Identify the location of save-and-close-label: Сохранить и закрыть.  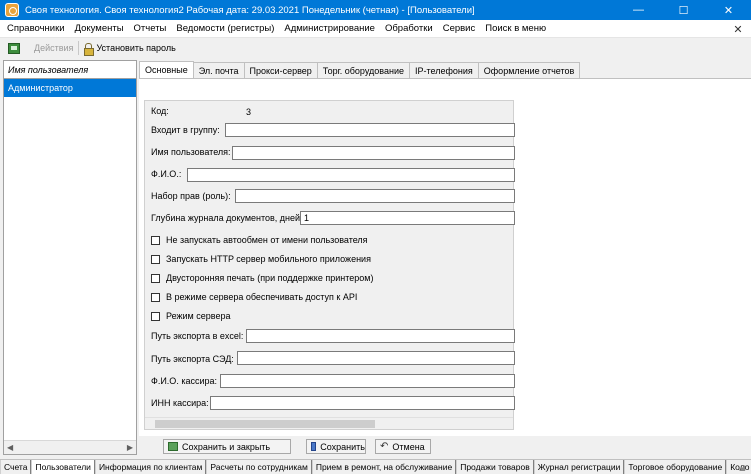
(226, 446).